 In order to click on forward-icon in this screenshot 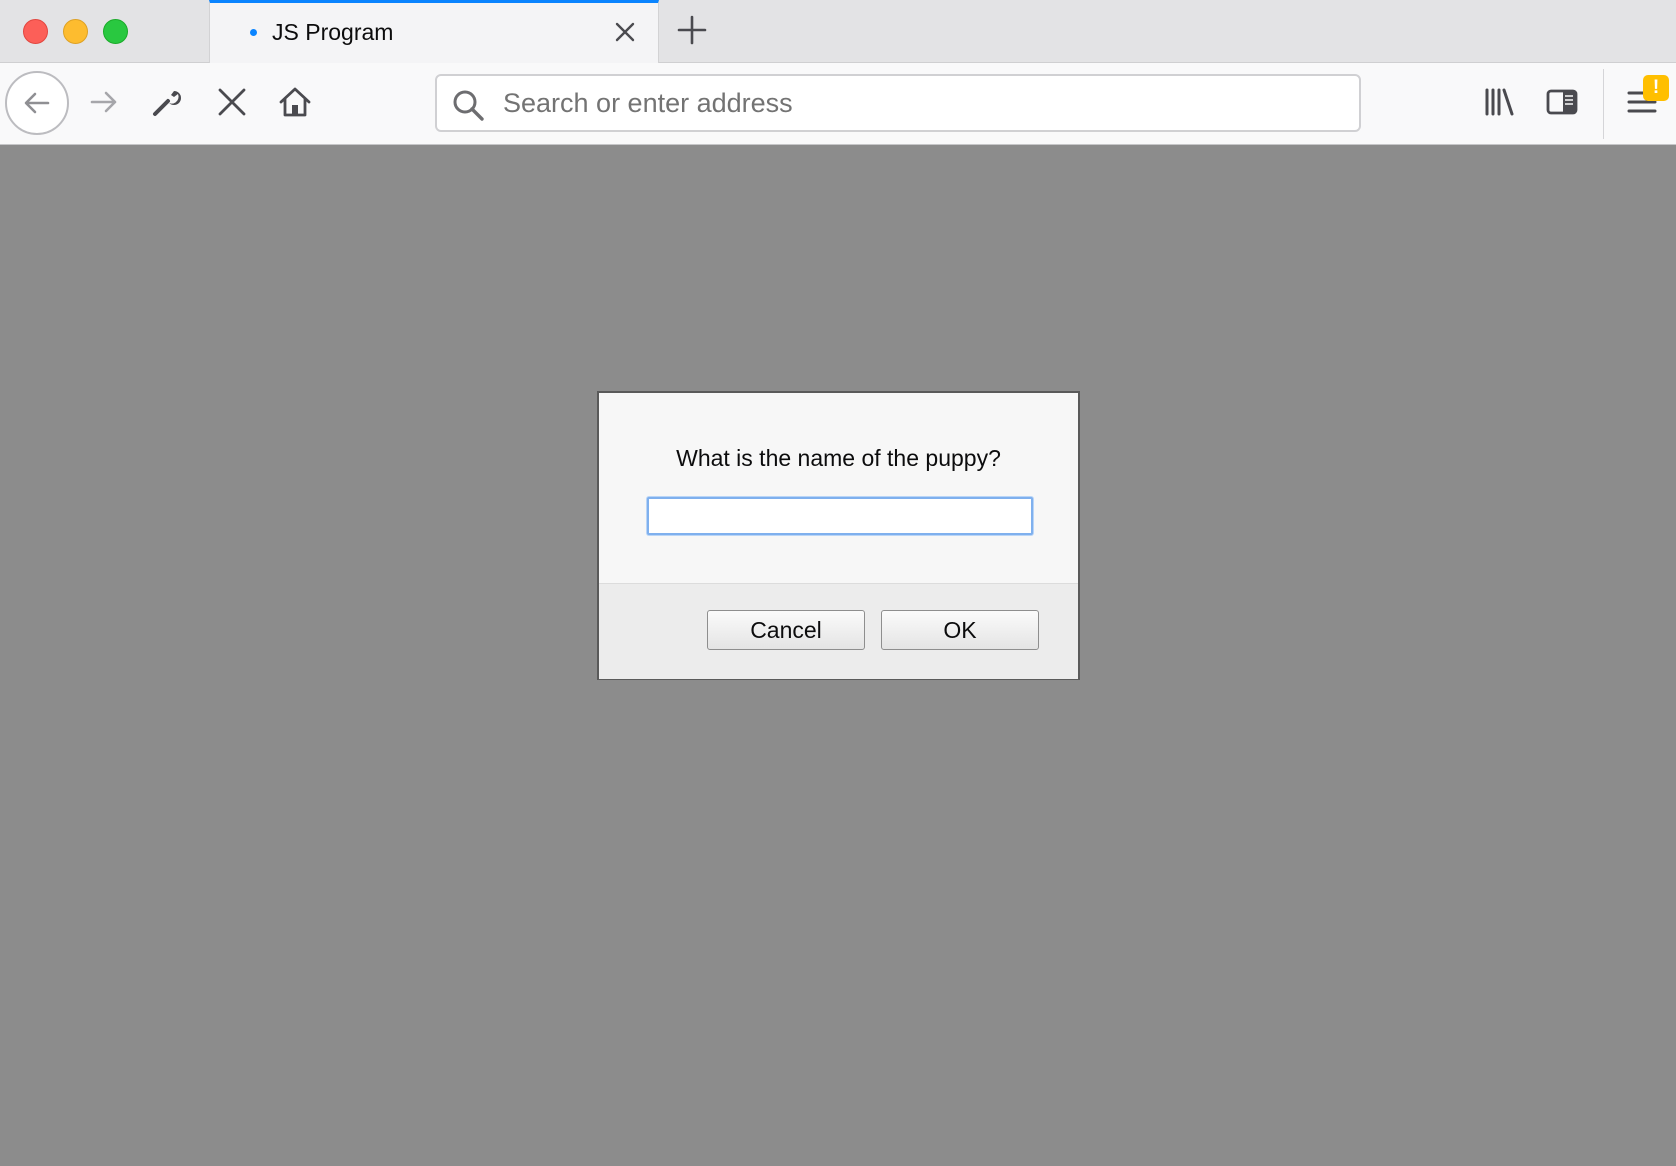, I will do `click(104, 102)`.